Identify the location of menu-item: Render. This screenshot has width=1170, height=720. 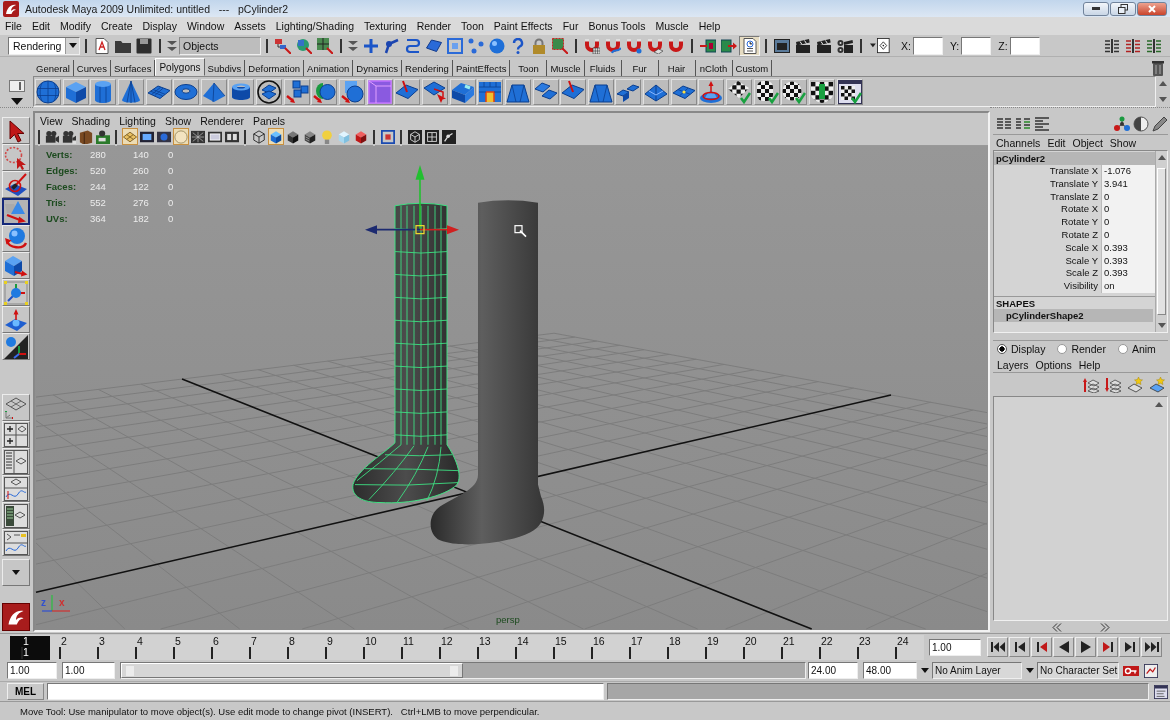
(434, 26).